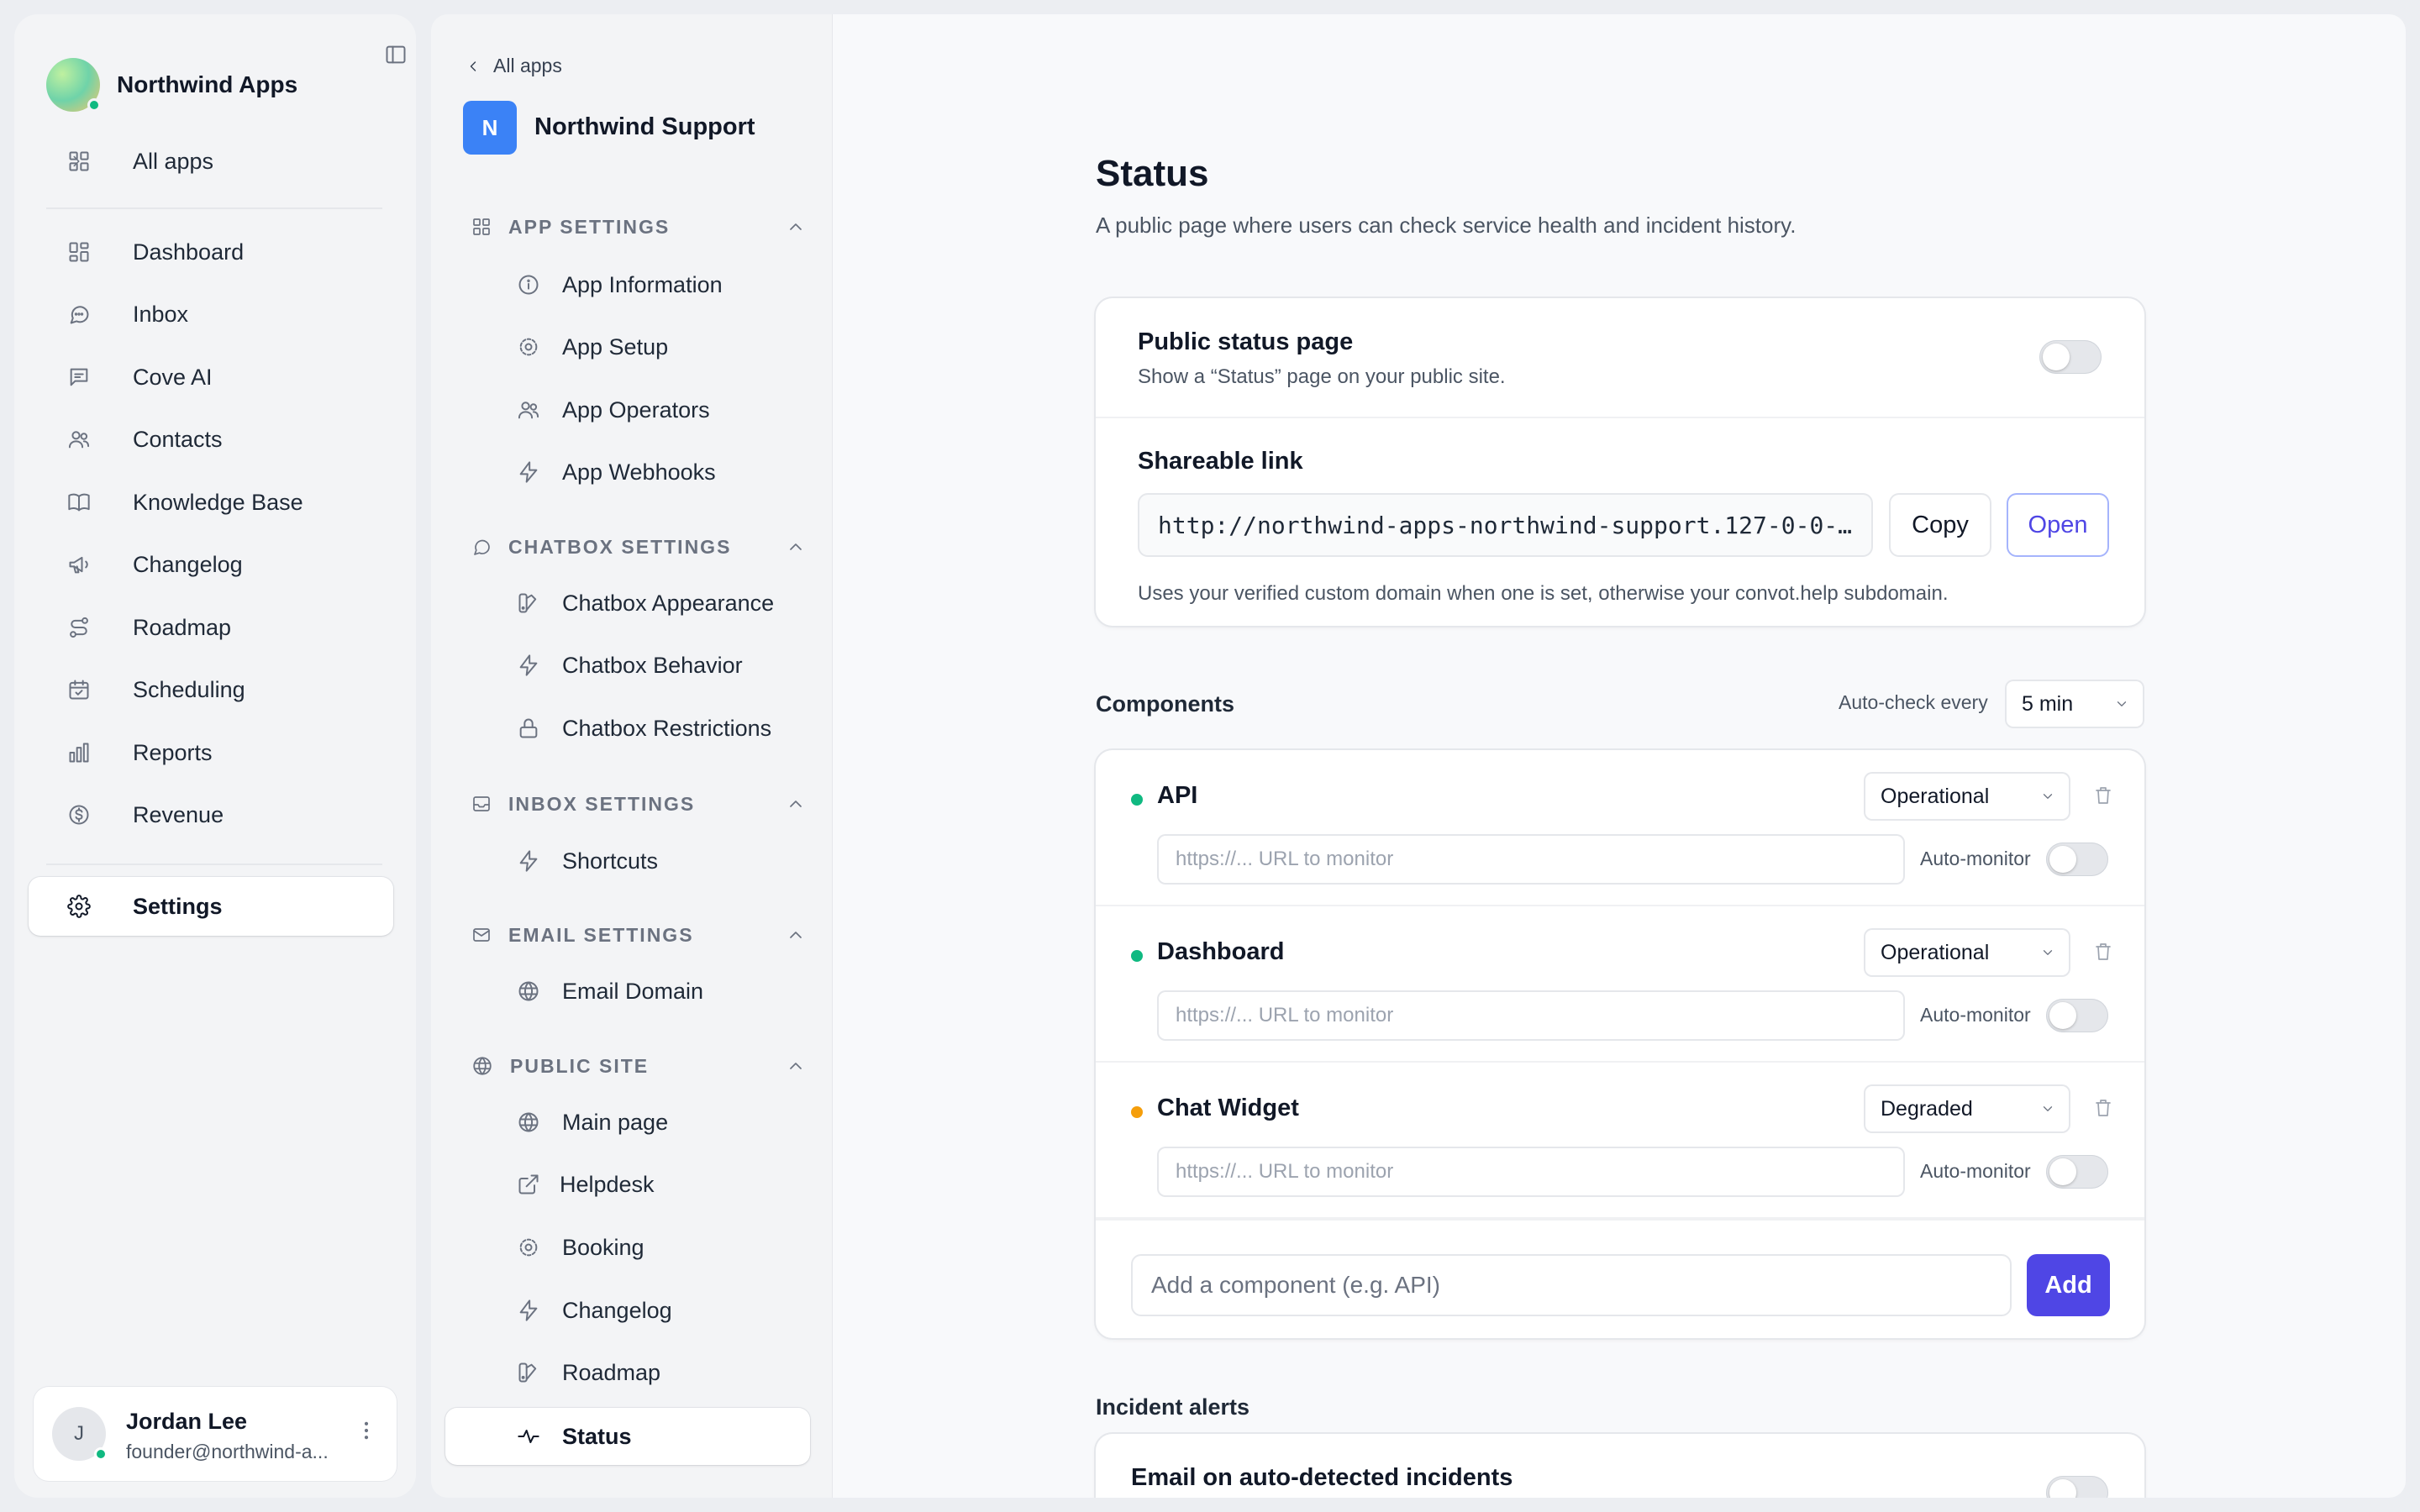  Describe the element at coordinates (1571, 1285) in the screenshot. I see `add-component-input: Add a component (e.g. API)` at that location.